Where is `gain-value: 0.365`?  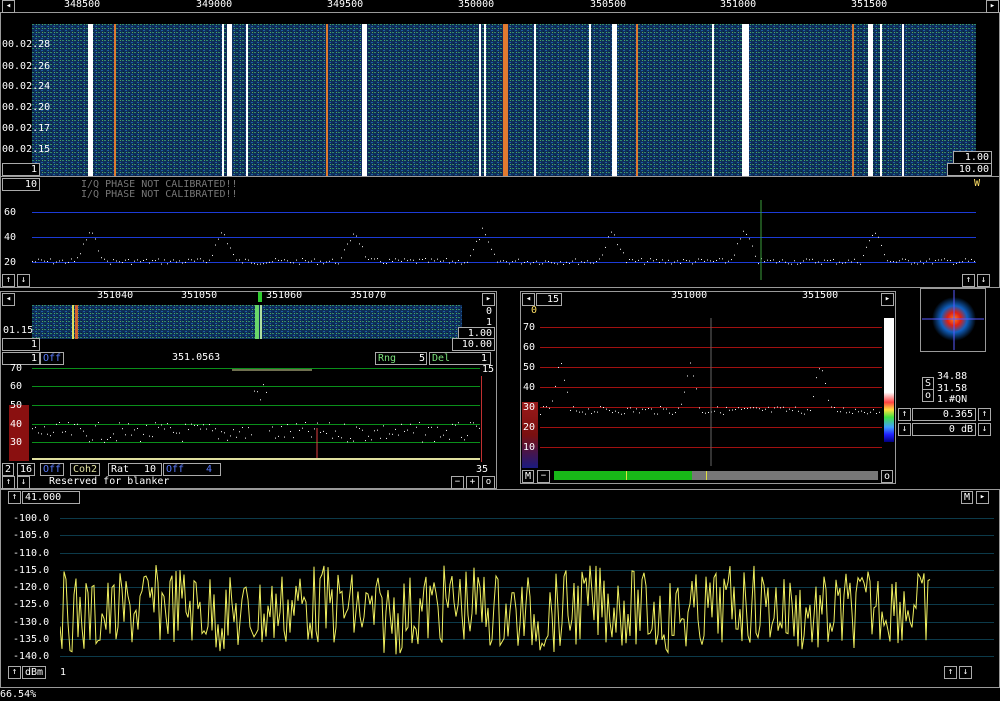 gain-value: 0.365 is located at coordinates (944, 414).